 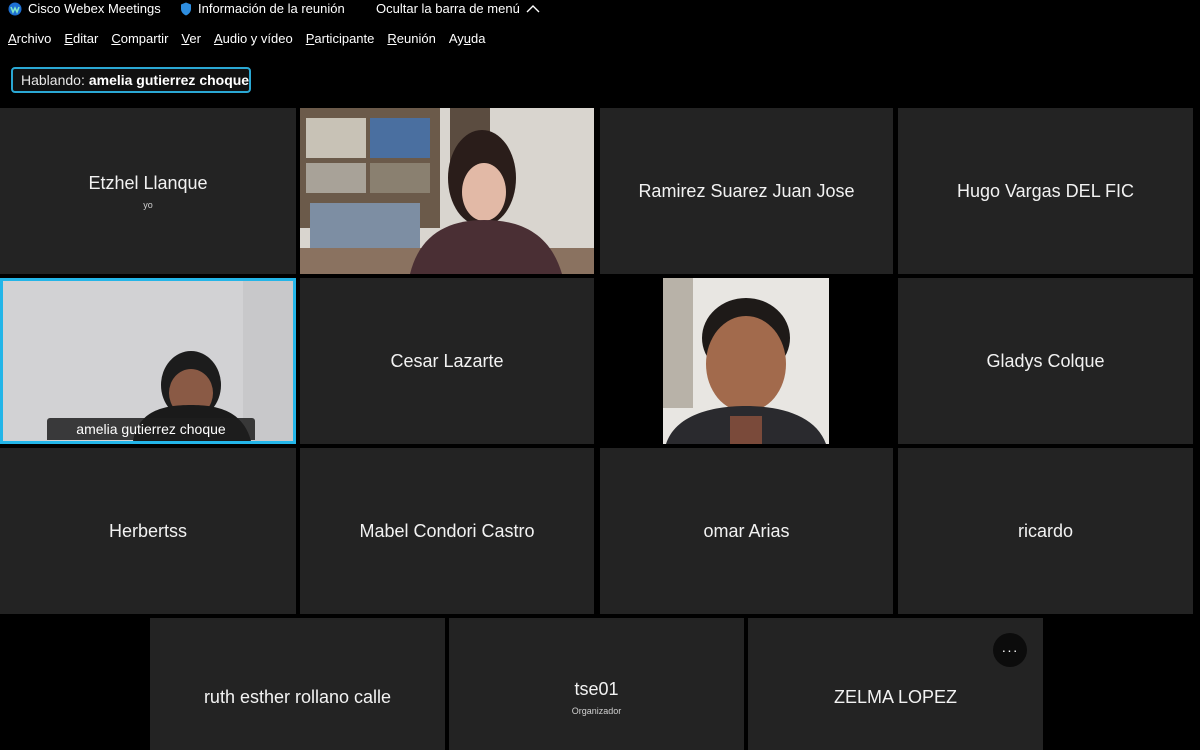 I want to click on participant-tile: tse01 Organizador, so click(x=596, y=684).